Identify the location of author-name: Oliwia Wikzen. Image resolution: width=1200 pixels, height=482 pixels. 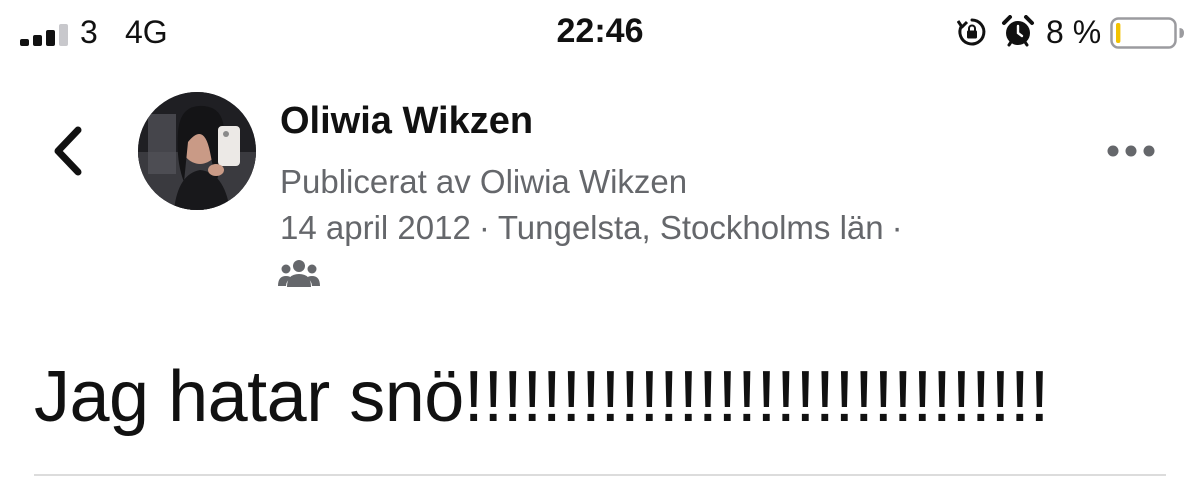
(406, 121).